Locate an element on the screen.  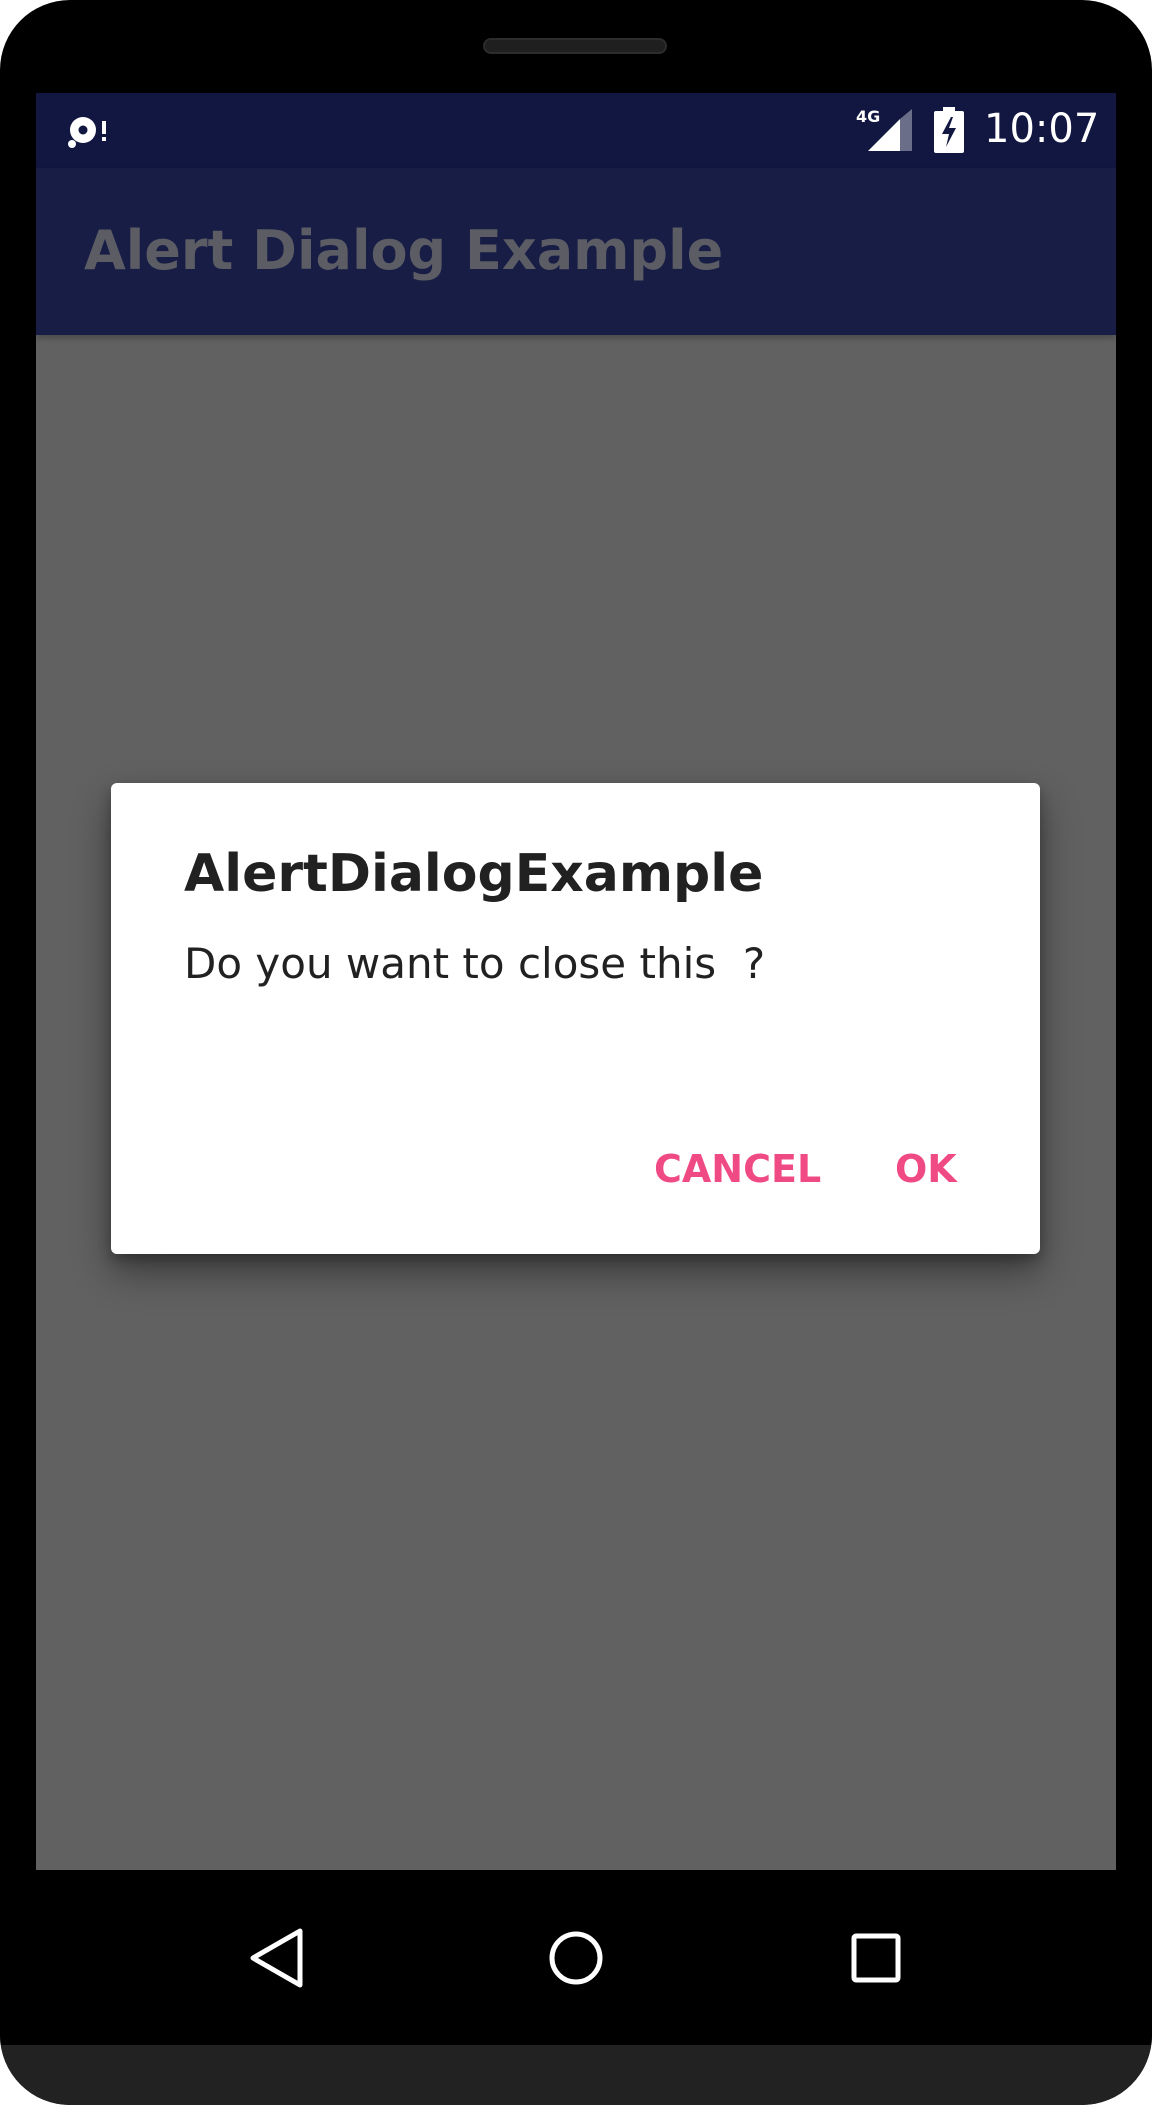
ok-button: OK is located at coordinates (926, 1169).